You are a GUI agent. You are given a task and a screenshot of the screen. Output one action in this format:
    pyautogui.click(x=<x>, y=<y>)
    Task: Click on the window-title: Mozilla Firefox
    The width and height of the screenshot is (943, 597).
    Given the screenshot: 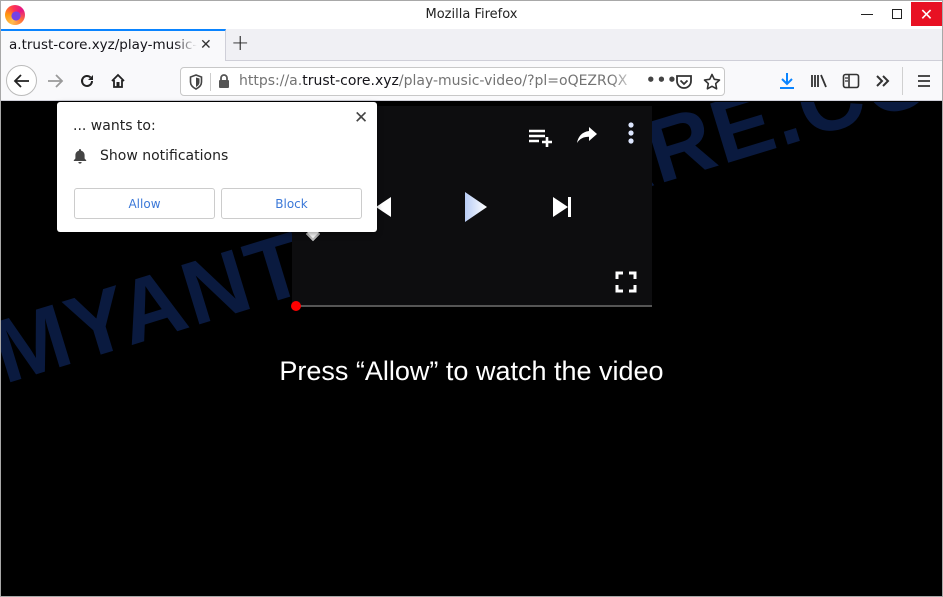 What is the action you would take?
    pyautogui.click(x=471, y=14)
    